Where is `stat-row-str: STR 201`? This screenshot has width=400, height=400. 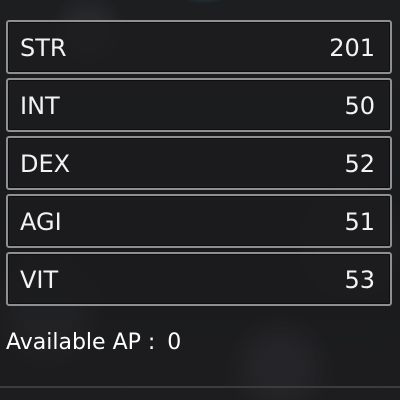
stat-row-str: STR 201 is located at coordinates (199, 47).